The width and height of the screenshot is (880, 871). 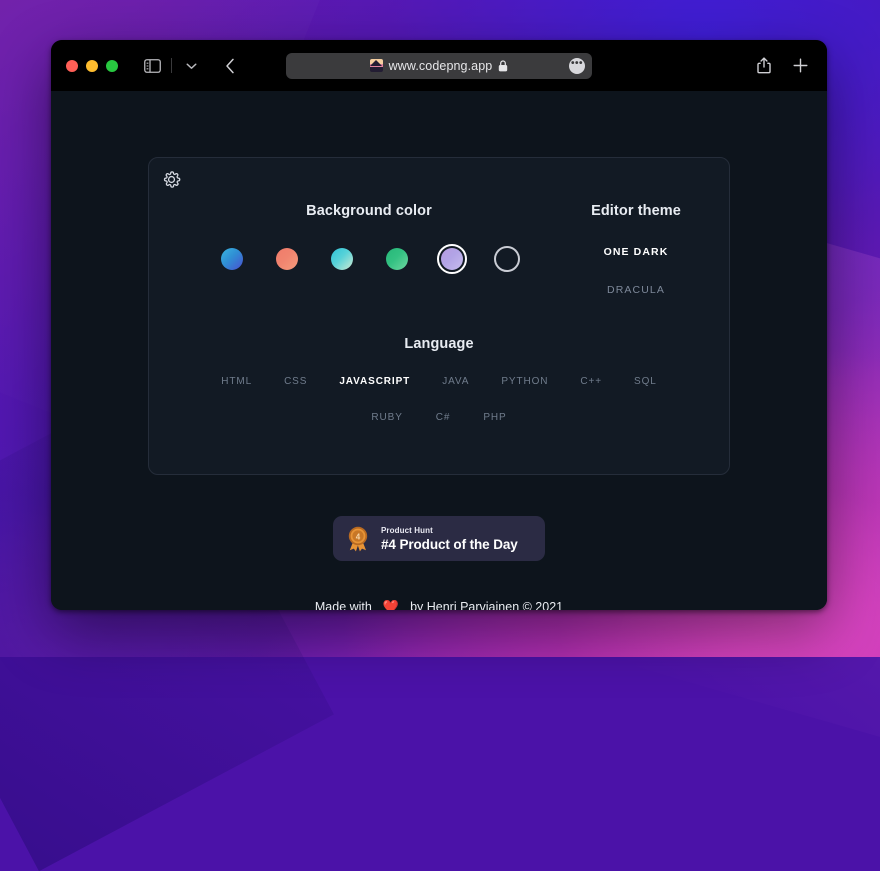 I want to click on product-hunt-text: Product Hunt #4 Product of the Day, so click(x=449, y=539).